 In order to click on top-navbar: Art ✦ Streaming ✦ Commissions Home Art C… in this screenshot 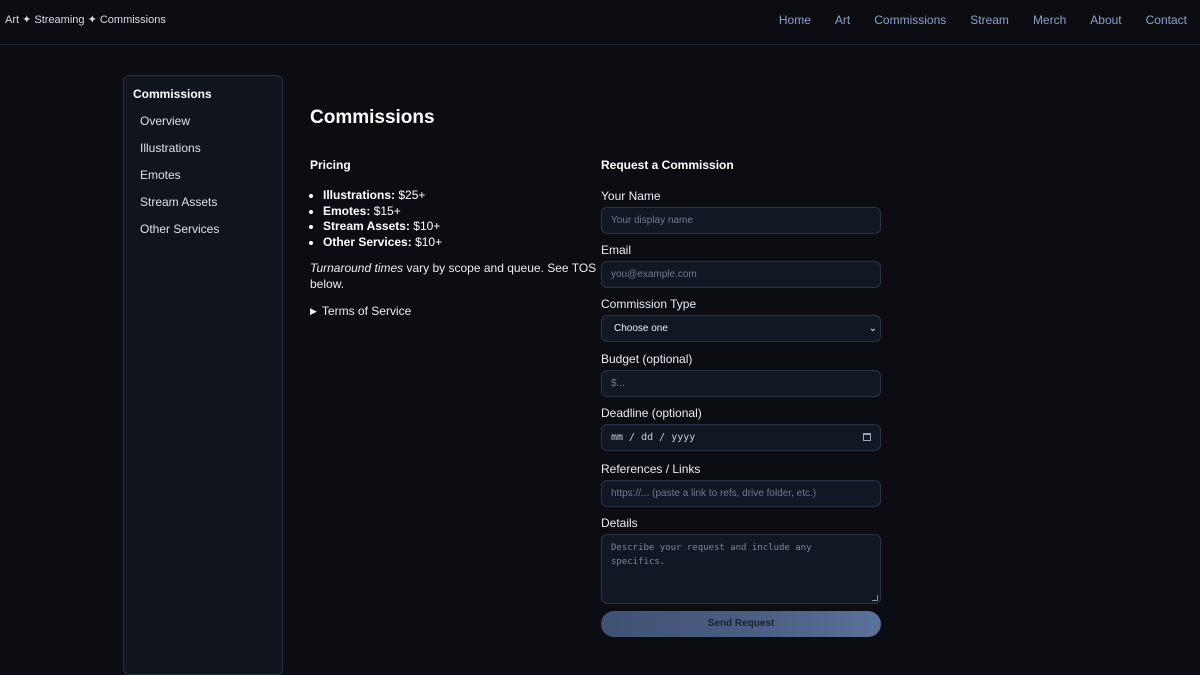, I will do `click(600, 22)`.